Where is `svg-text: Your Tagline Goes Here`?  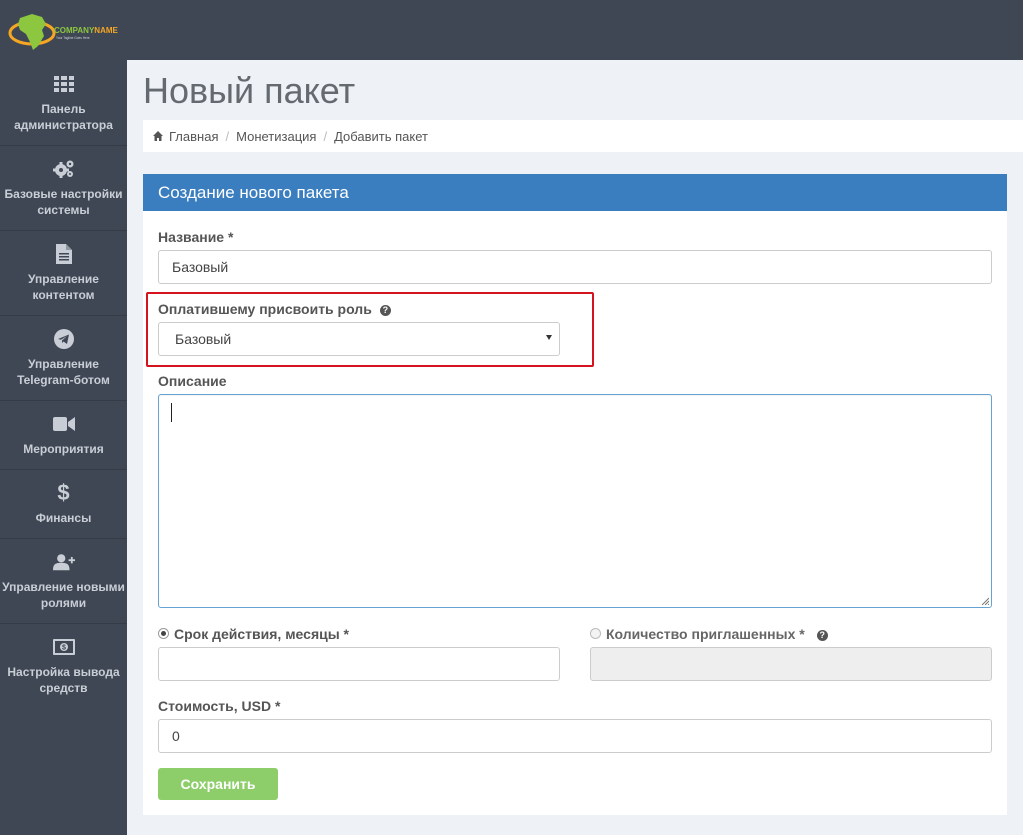
svg-text: Your Tagline Goes Here is located at coordinates (73, 38).